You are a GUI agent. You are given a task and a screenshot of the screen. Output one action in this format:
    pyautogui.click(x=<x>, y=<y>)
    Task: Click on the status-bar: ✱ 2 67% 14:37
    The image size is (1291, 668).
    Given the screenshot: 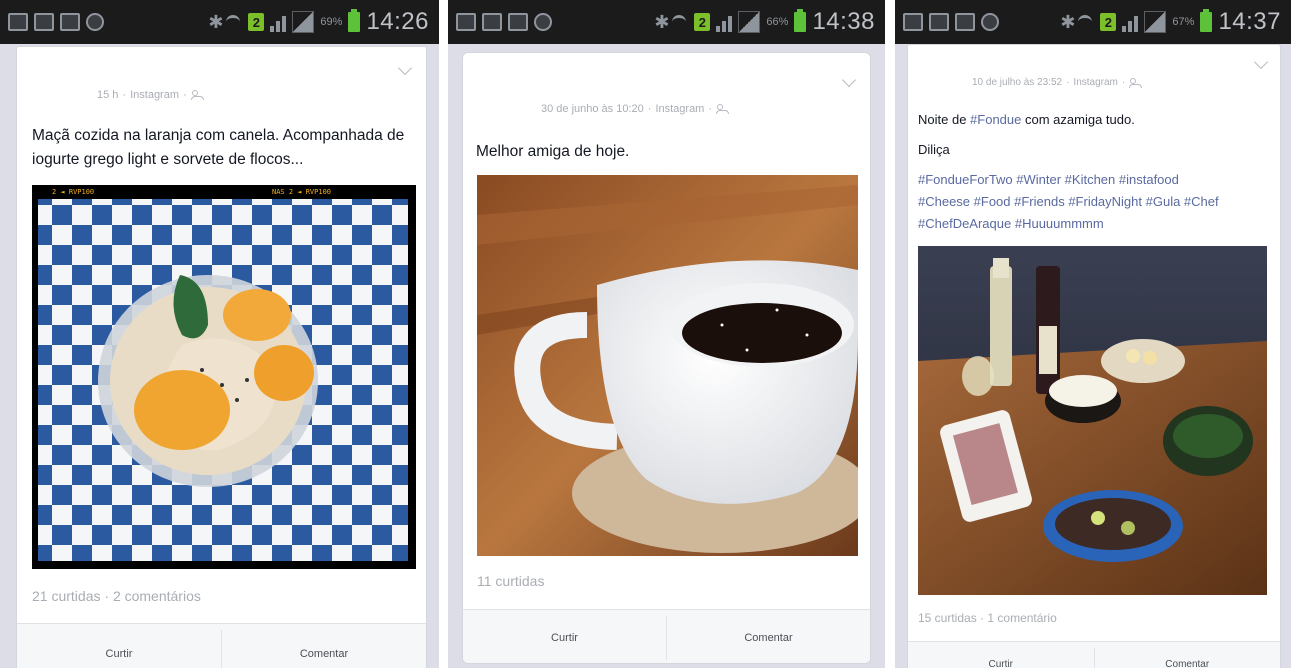 What is the action you would take?
    pyautogui.click(x=1093, y=22)
    